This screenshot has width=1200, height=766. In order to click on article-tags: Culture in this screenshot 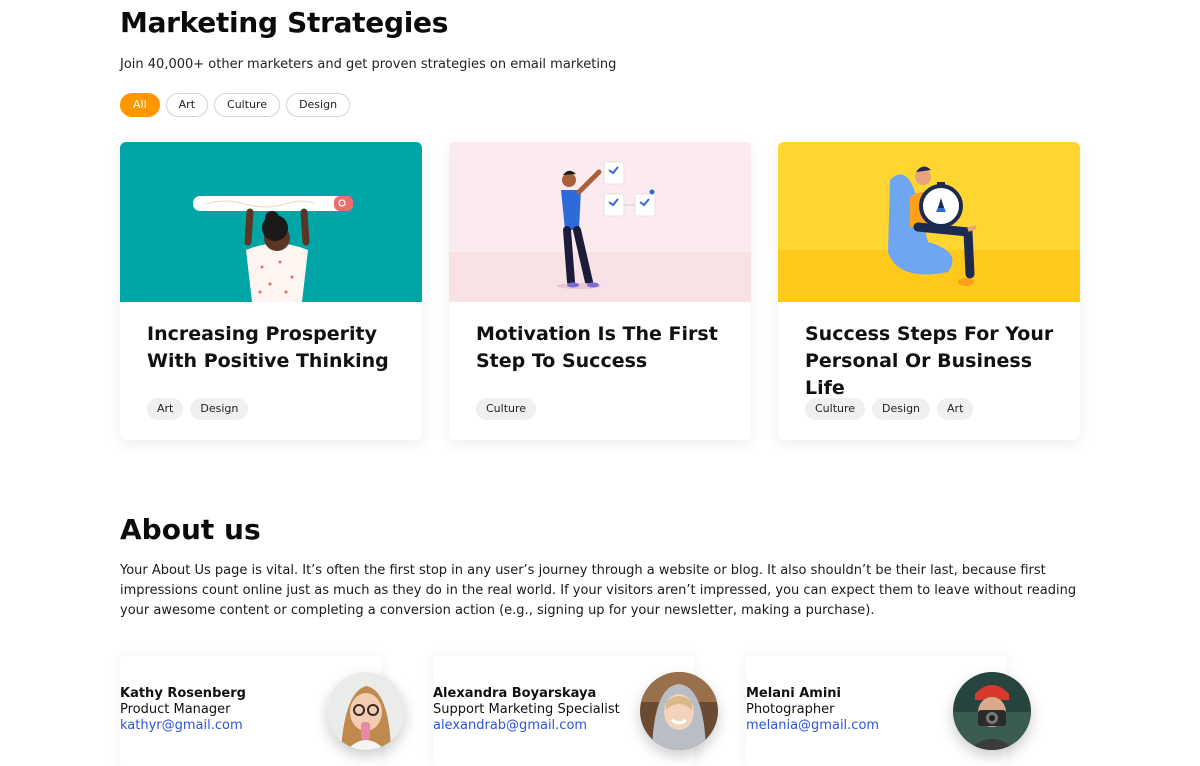, I will do `click(506, 409)`.